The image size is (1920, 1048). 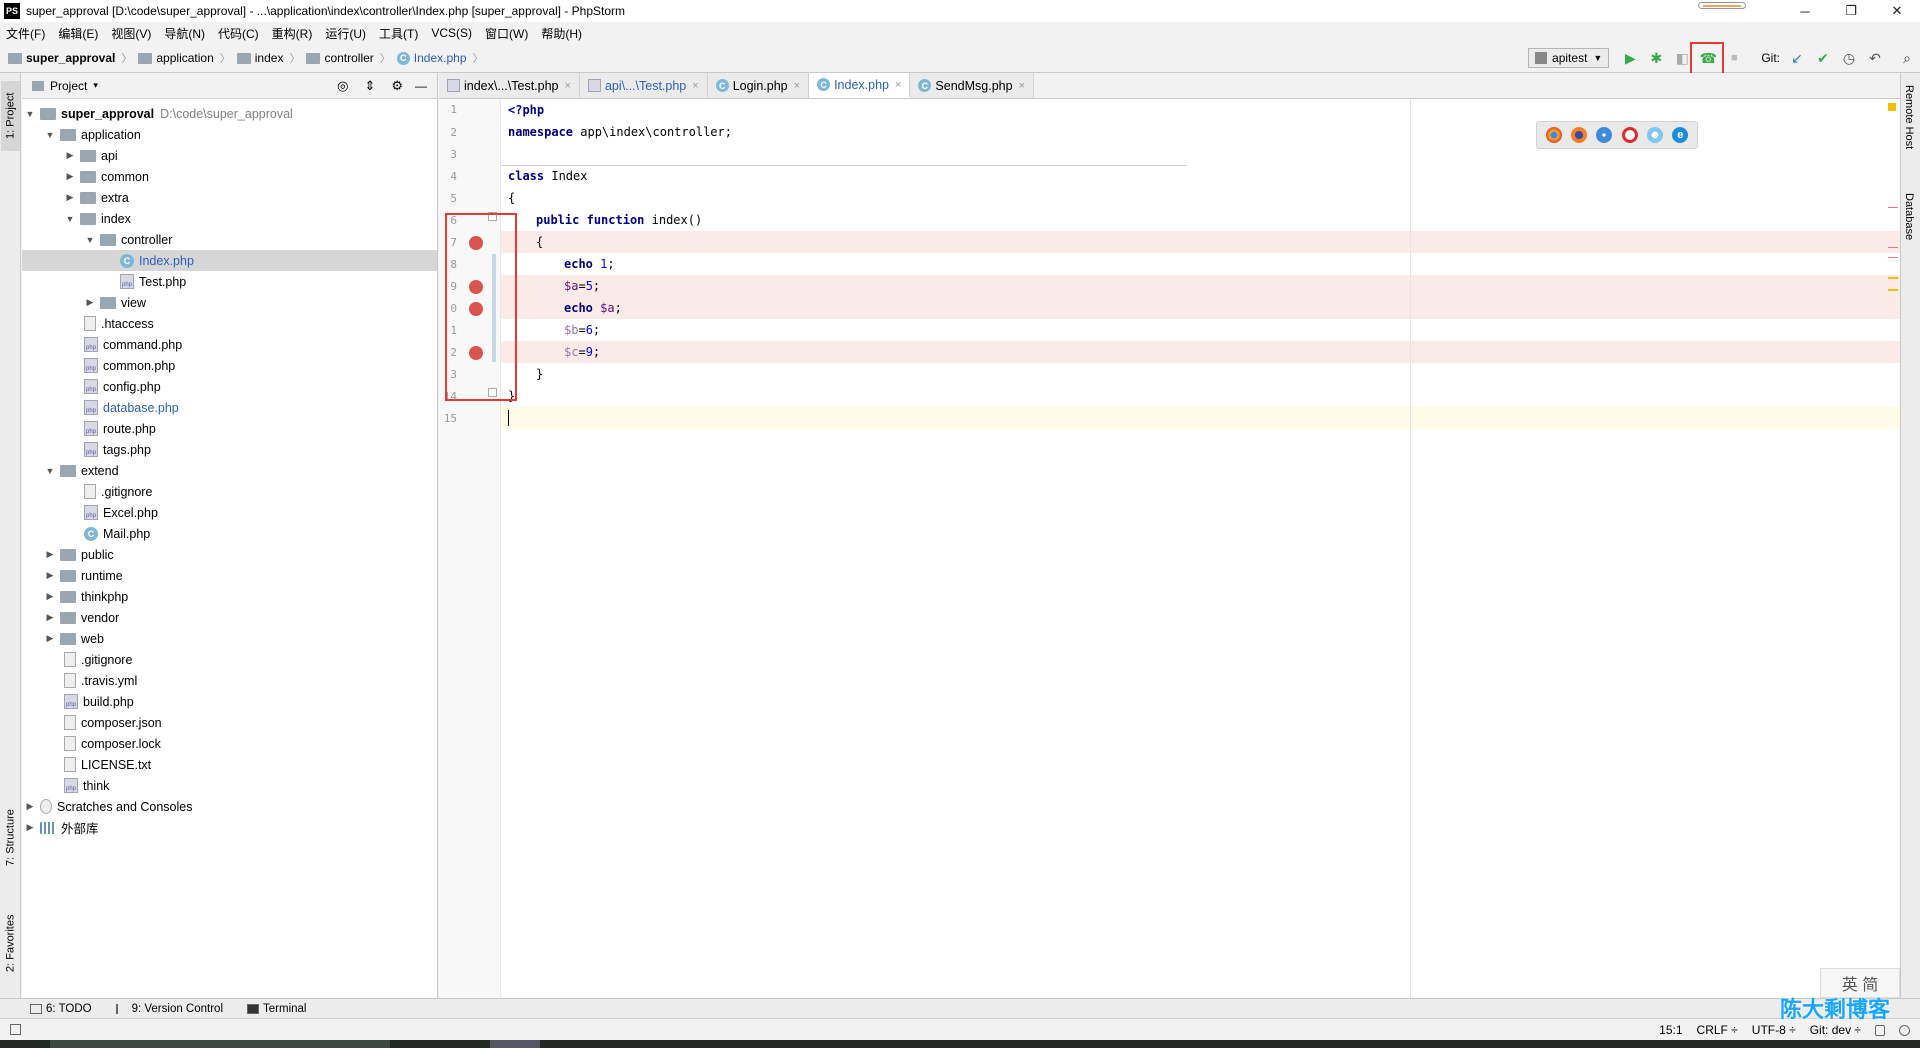 I want to click on tree-item-thinkphp: ▶ thinkphp, so click(x=229, y=596).